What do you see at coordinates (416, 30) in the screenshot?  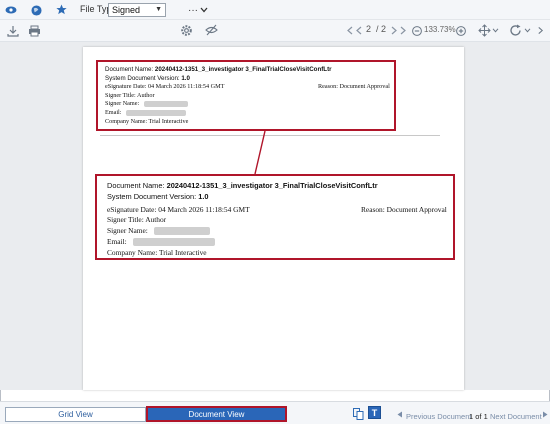 I see `zoom-out-icon` at bounding box center [416, 30].